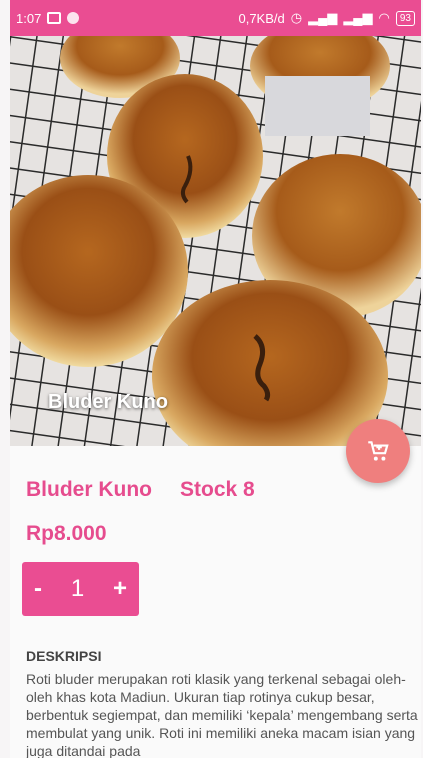 This screenshot has height=758, width=423. Describe the element at coordinates (261, 18) in the screenshot. I see `network-speed: 0,7KB/d` at that location.